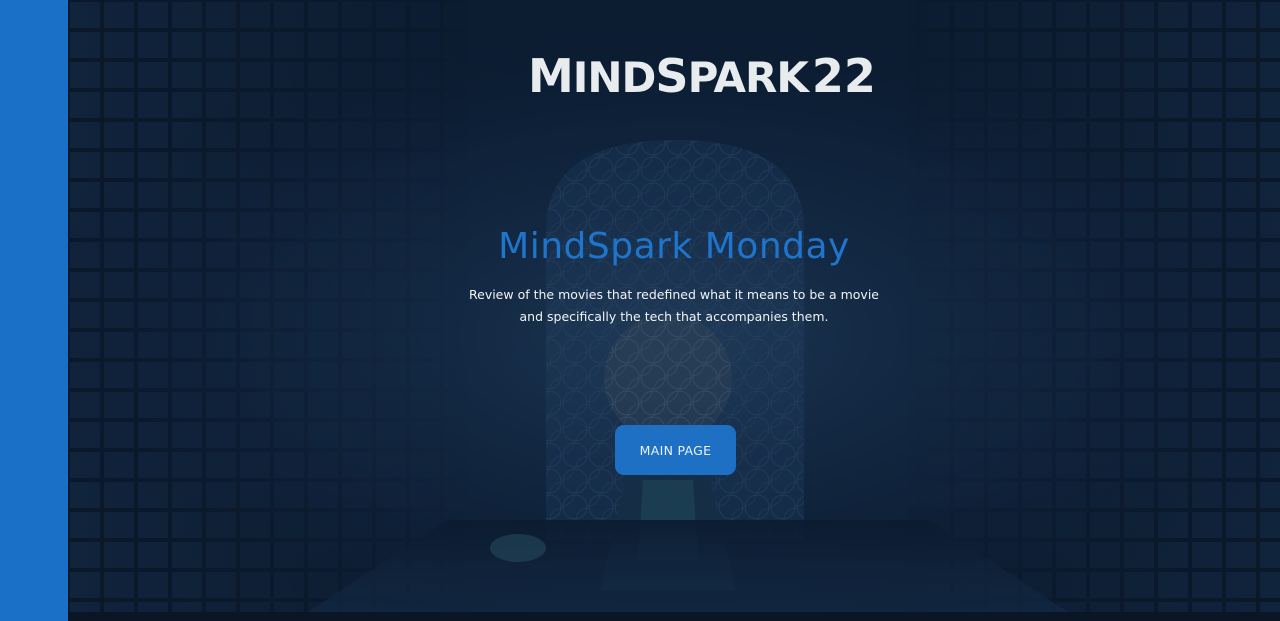  What do you see at coordinates (675, 450) in the screenshot?
I see `main-page-button: MAIN PAGE` at bounding box center [675, 450].